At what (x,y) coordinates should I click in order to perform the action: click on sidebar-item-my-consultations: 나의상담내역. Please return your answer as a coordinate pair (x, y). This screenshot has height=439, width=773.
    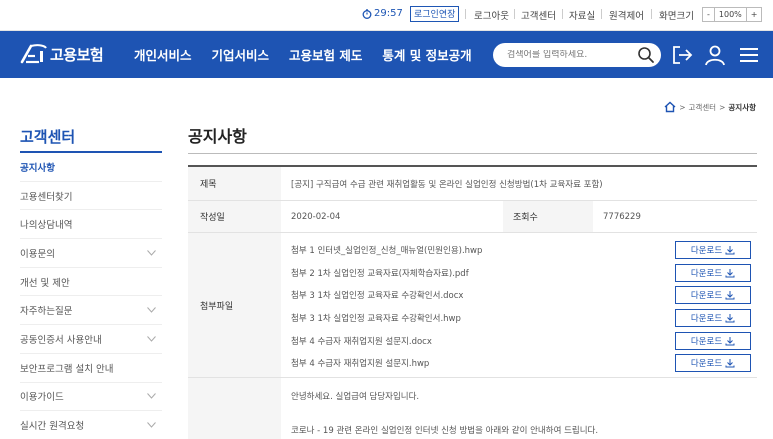
    Looking at the image, I should click on (91, 225).